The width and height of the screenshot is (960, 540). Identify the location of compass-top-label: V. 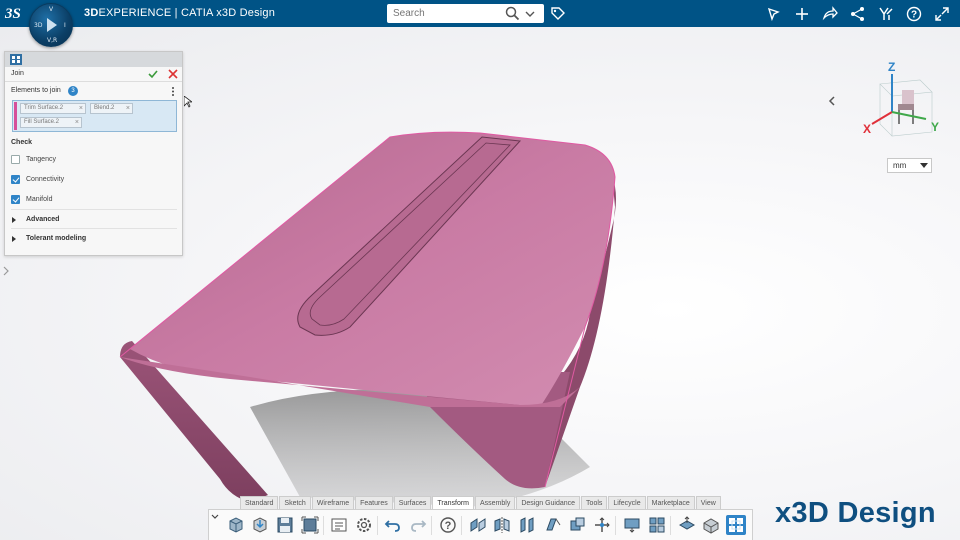
(51, 9).